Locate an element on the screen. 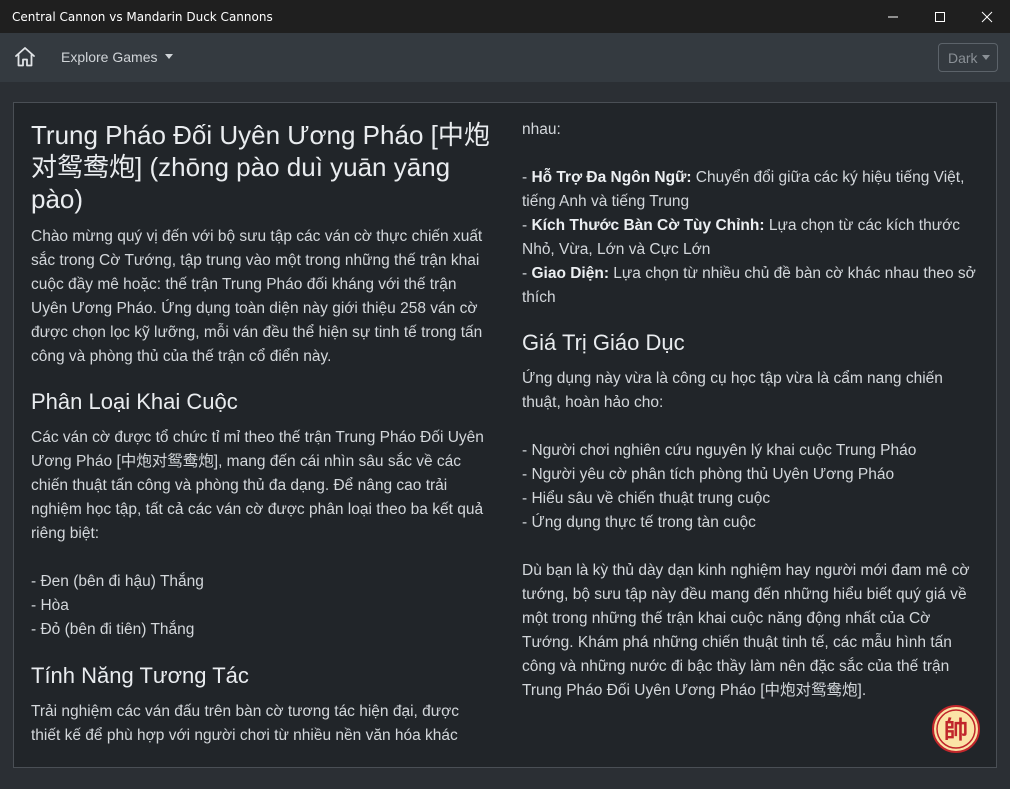 This screenshot has height=789, width=1010. xiangqi-general-piece-icon: 帥 is located at coordinates (956, 729).